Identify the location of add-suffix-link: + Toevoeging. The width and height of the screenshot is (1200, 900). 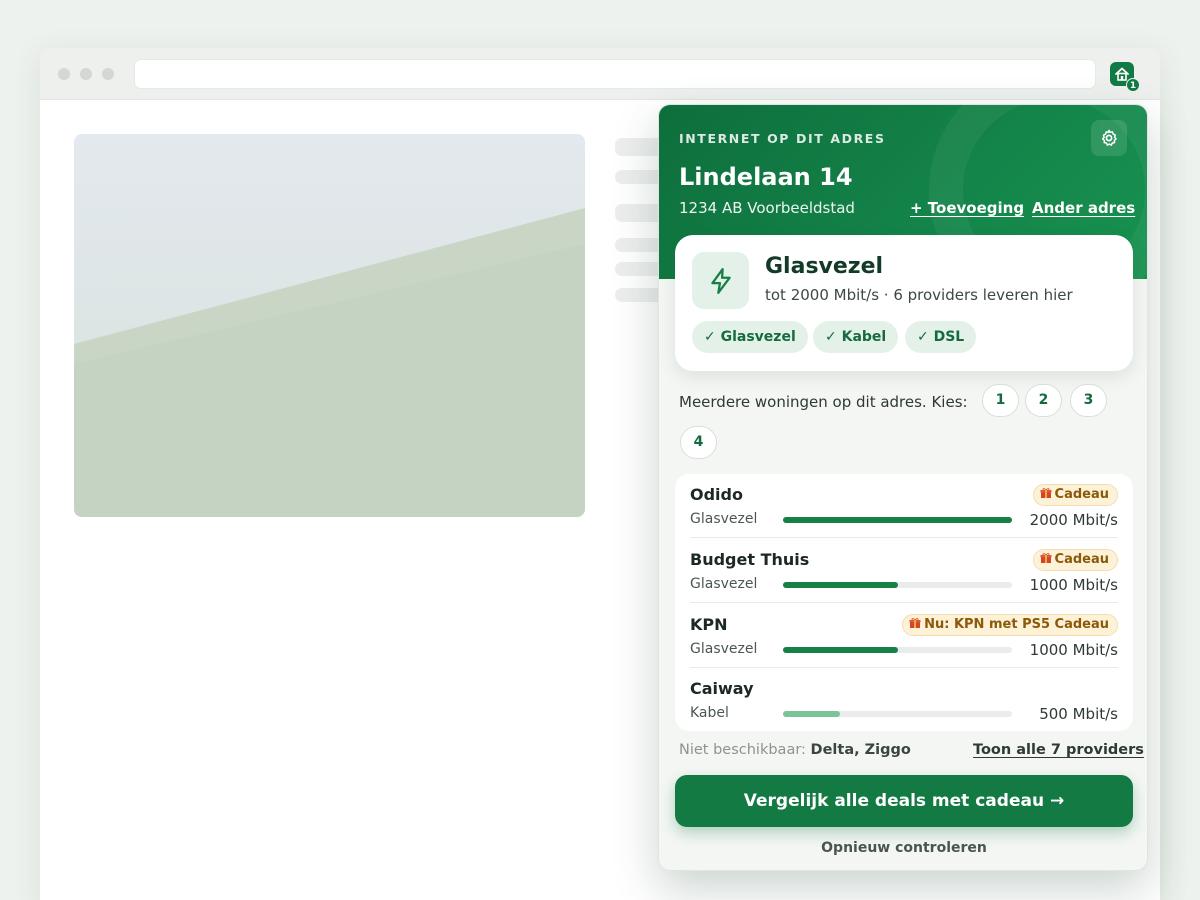
(967, 208).